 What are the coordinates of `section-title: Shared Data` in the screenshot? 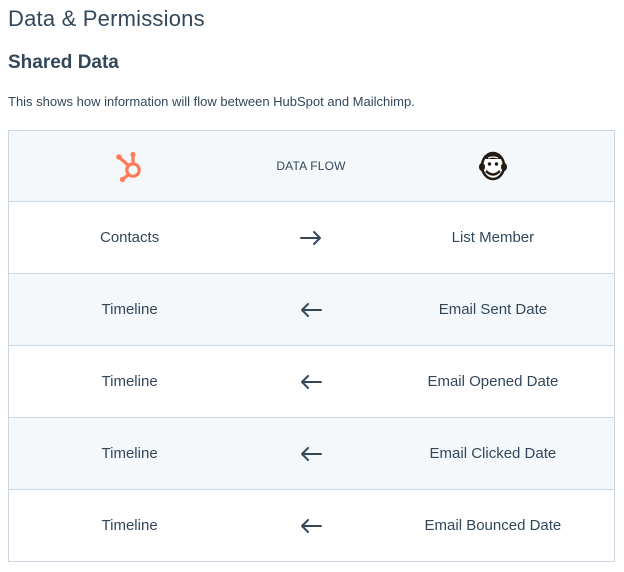 It's located at (63, 62).